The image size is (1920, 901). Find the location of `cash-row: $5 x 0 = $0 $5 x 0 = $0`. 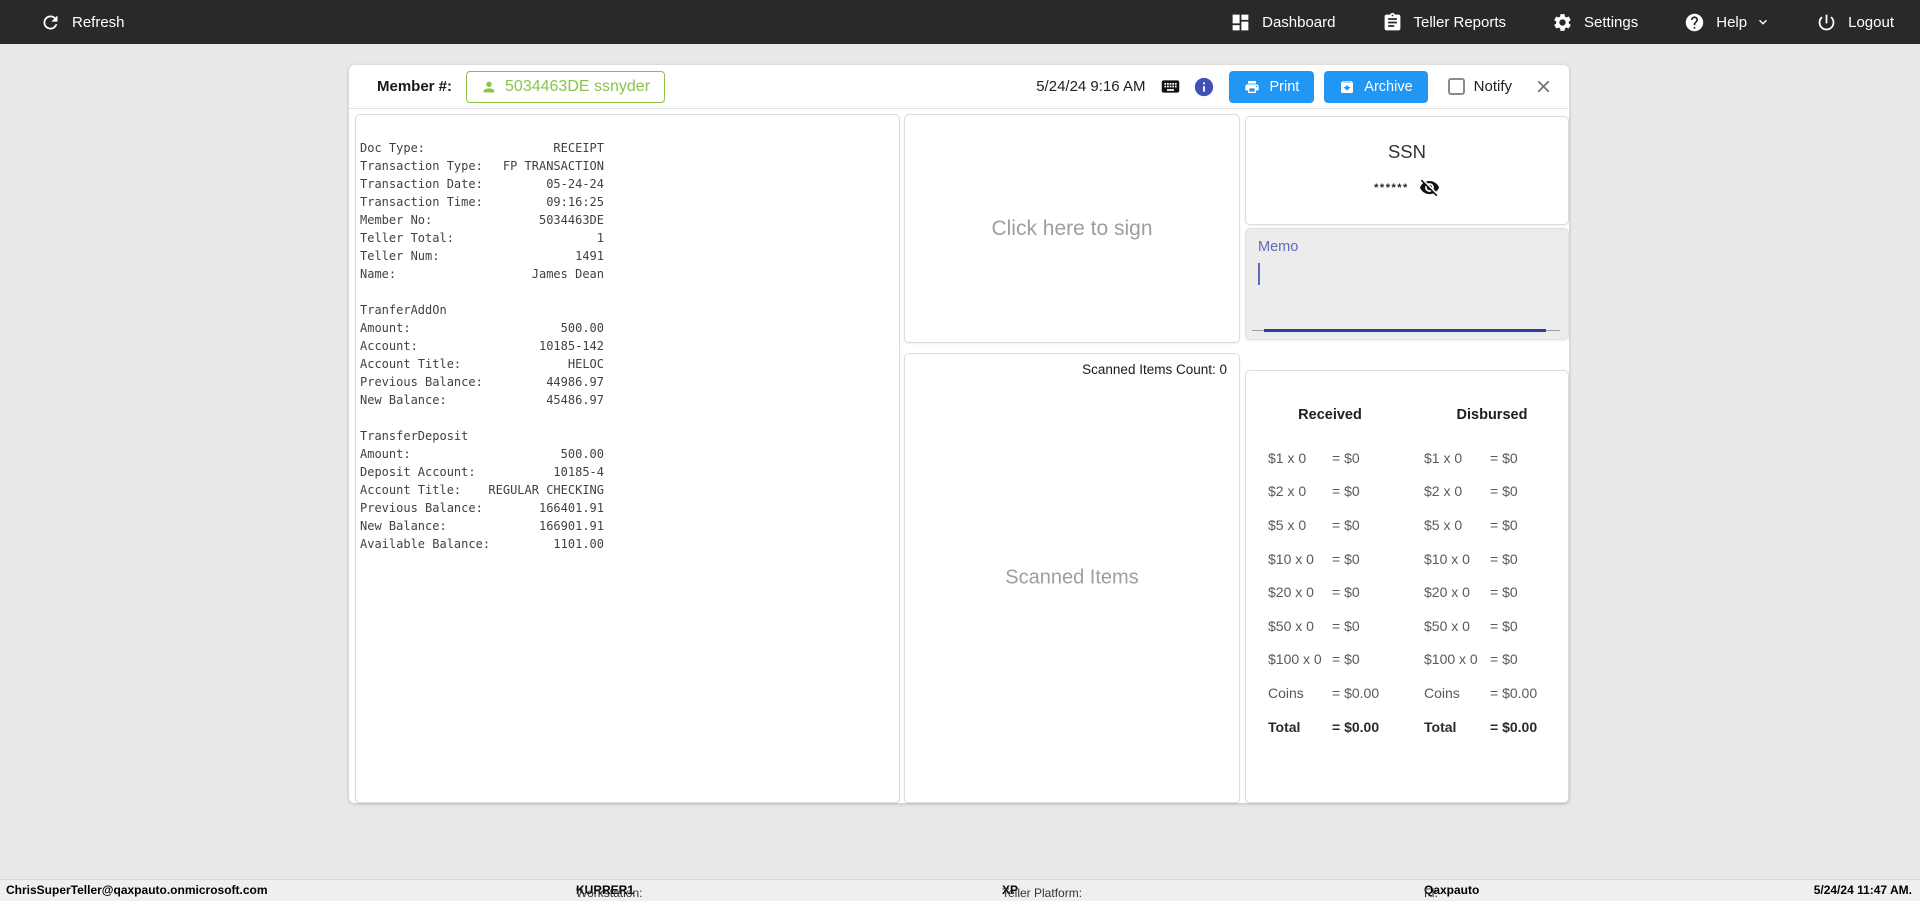

cash-row: $5 x 0 = $0 $5 x 0 = $0 is located at coordinates (1416, 525).